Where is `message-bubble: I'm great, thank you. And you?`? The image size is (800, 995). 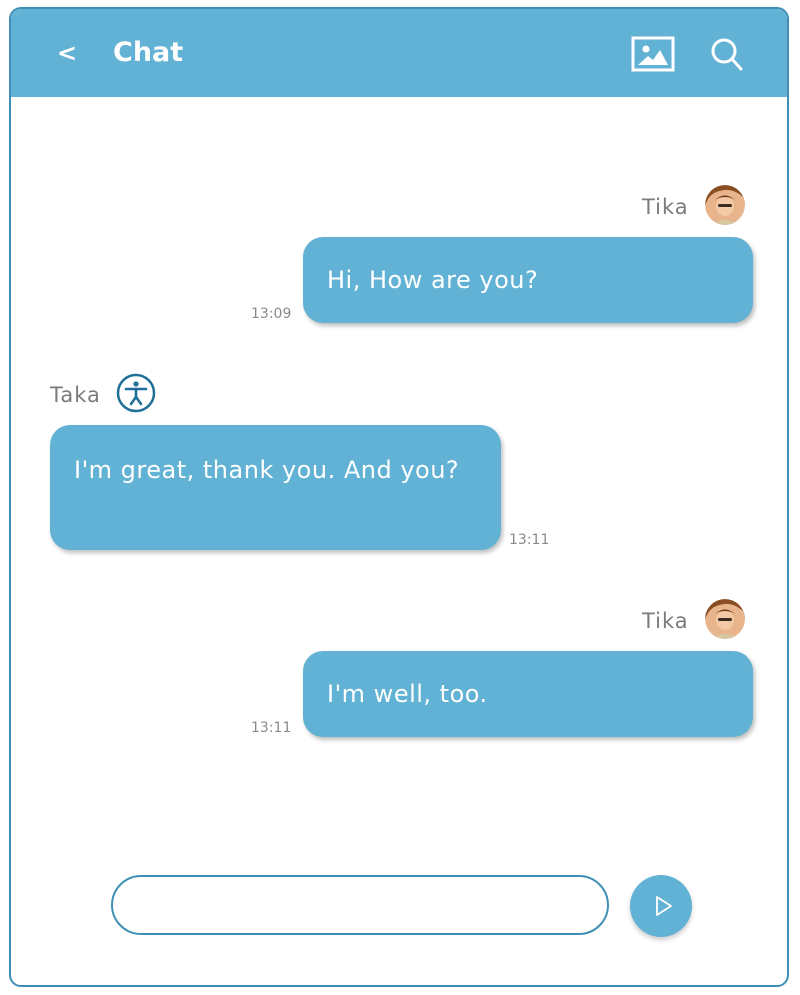 message-bubble: I'm great, thank you. And you? is located at coordinates (275, 487).